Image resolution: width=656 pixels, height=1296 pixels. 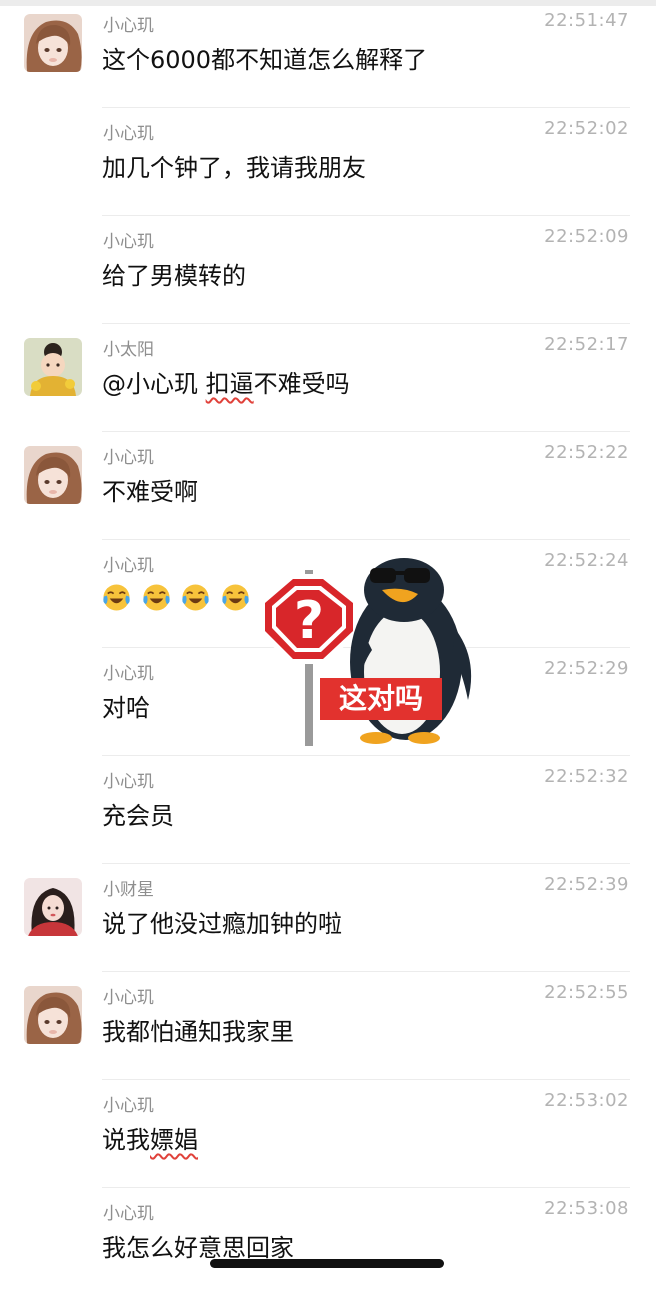 I want to click on message-text: 这个6000都不知道怎么解释了, so click(x=265, y=60).